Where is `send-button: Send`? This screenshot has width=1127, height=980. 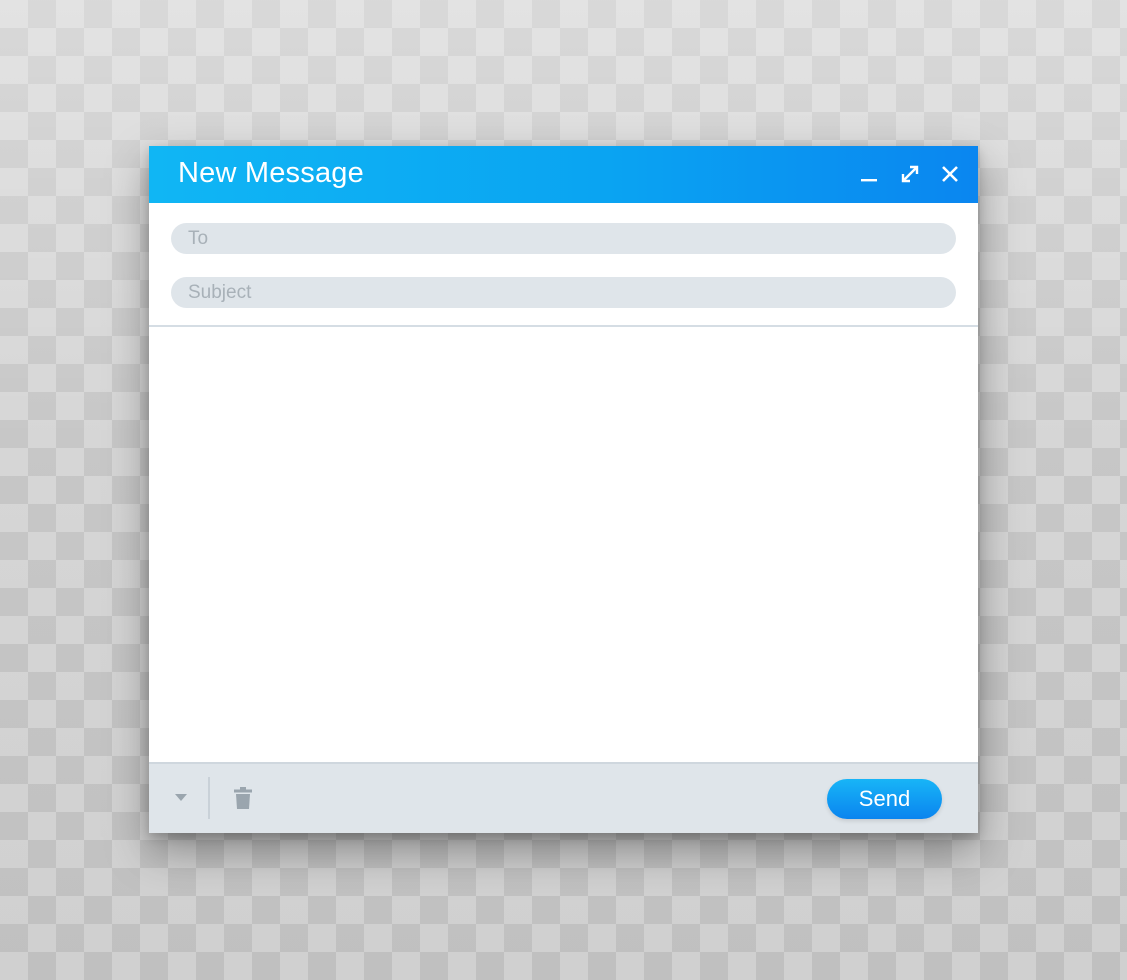
send-button: Send is located at coordinates (884, 799).